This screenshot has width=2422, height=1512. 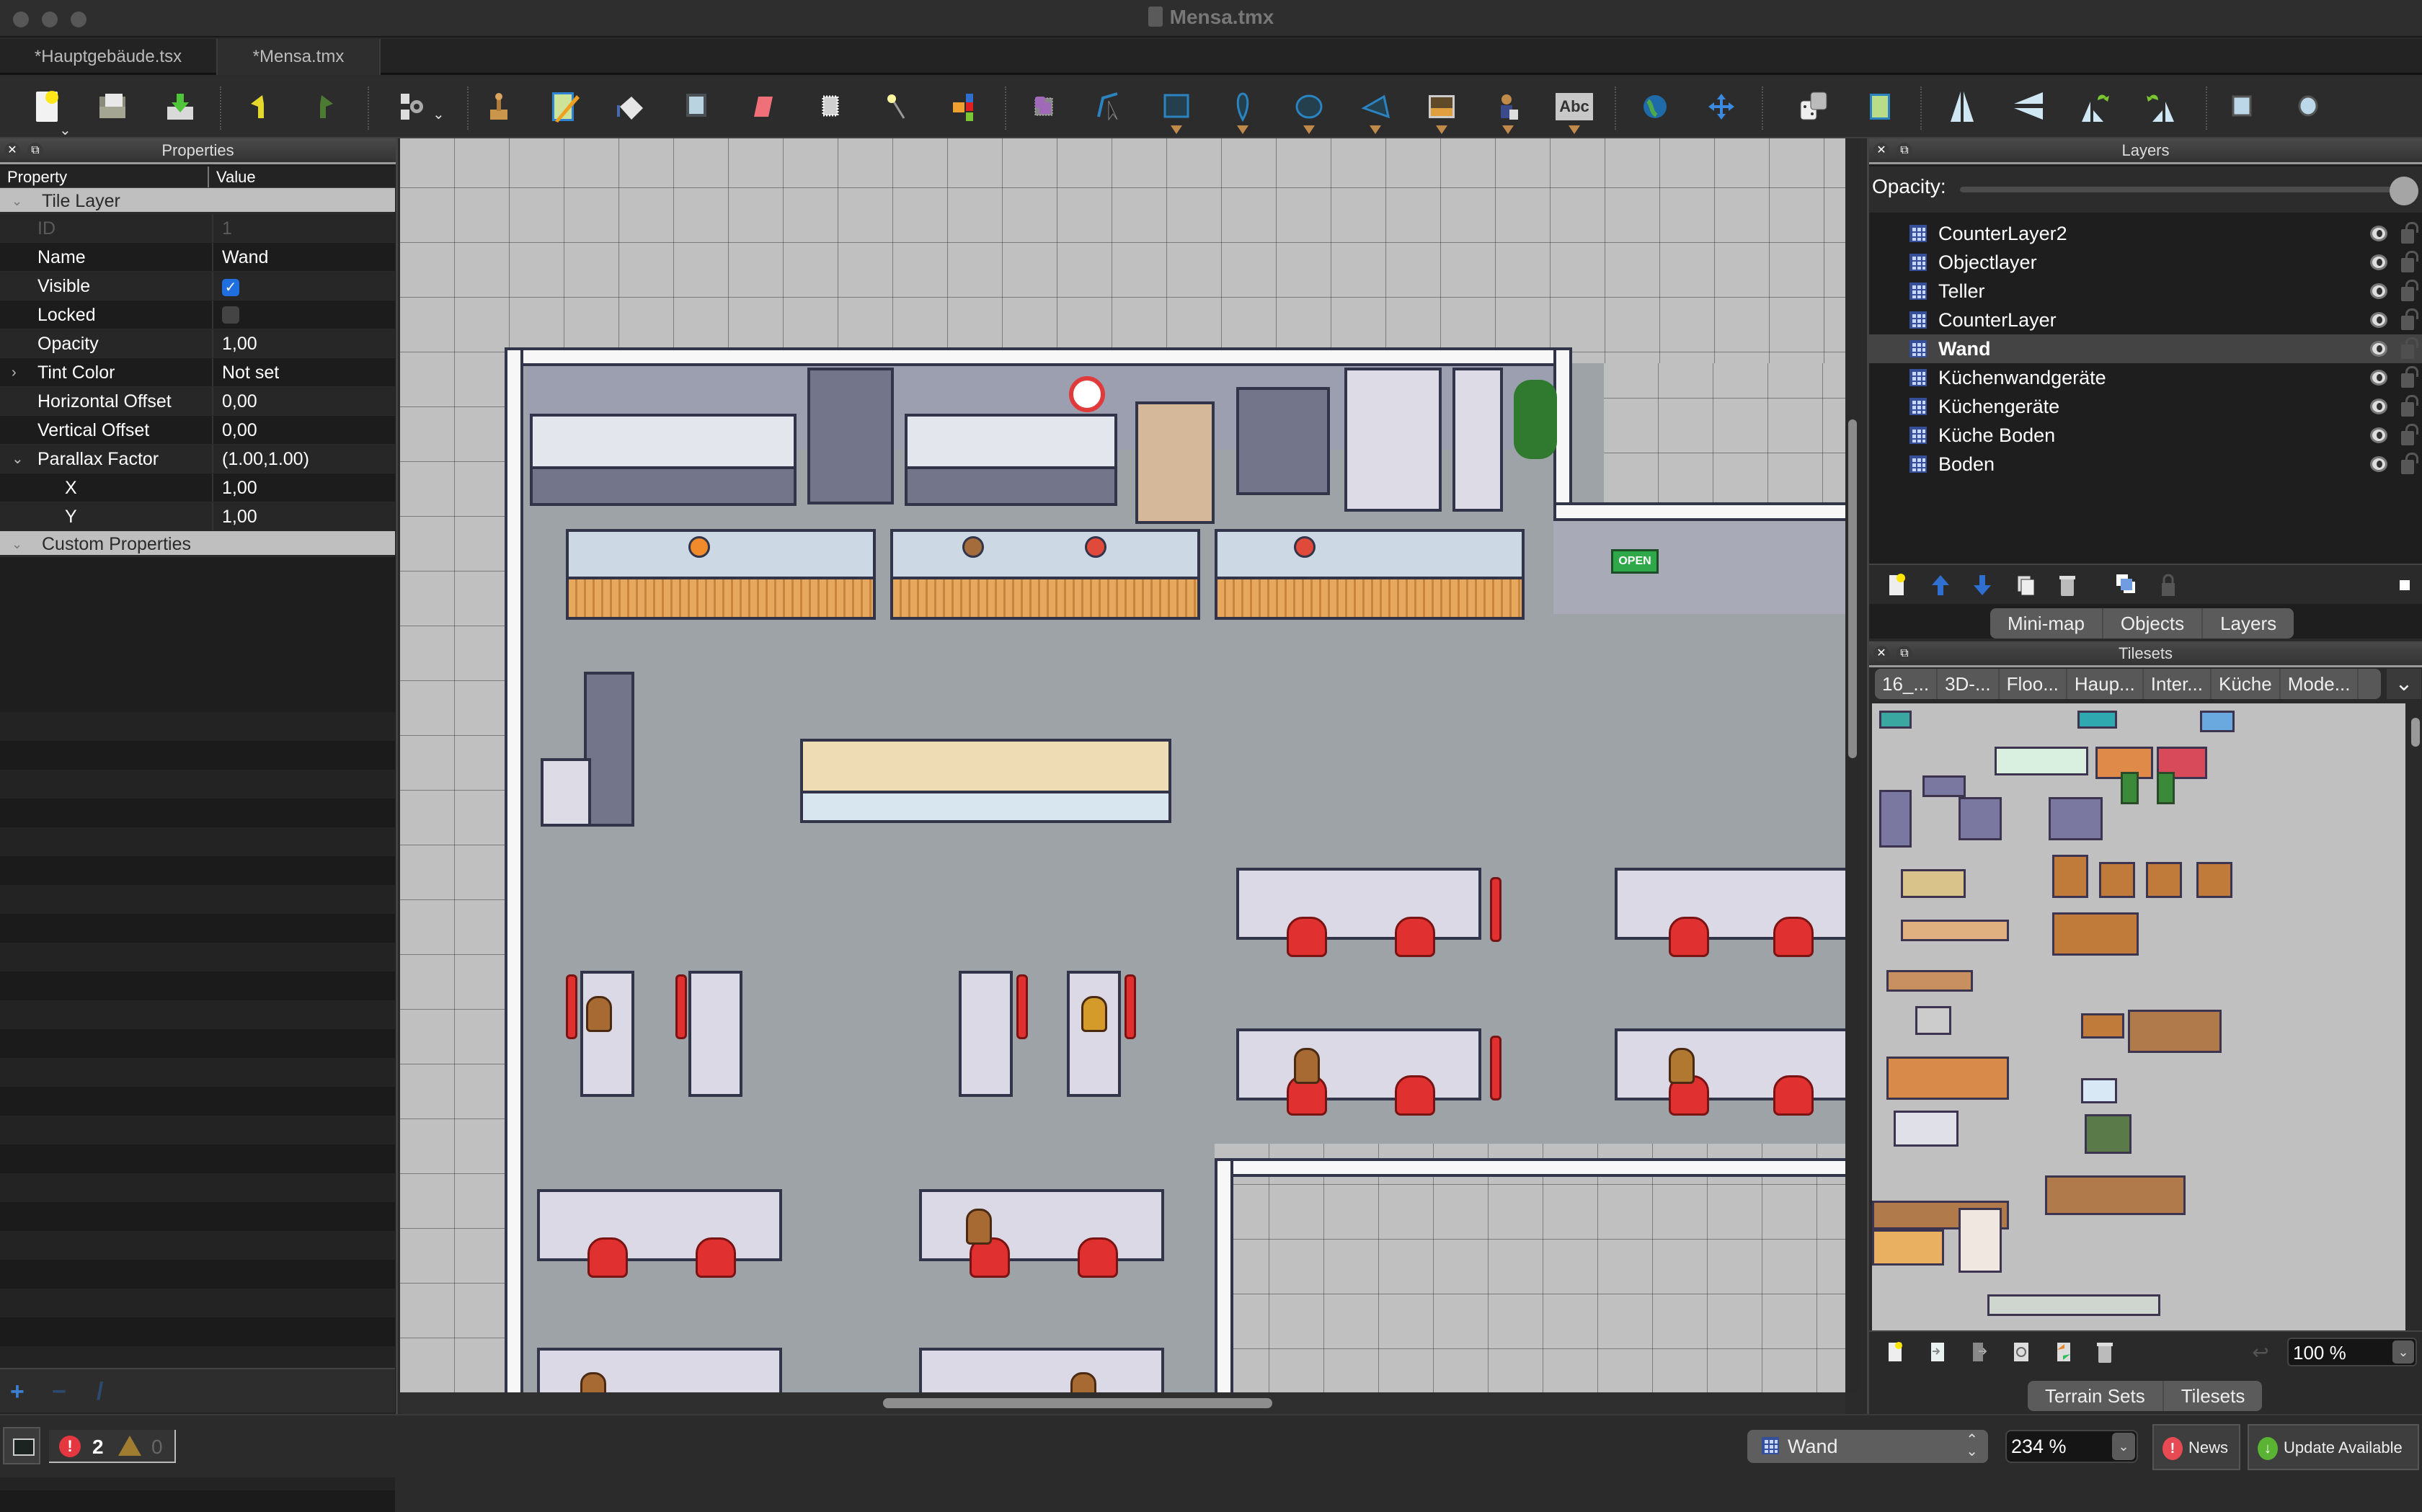 I want to click on layer-row: Küchengeräte, so click(x=2145, y=407).